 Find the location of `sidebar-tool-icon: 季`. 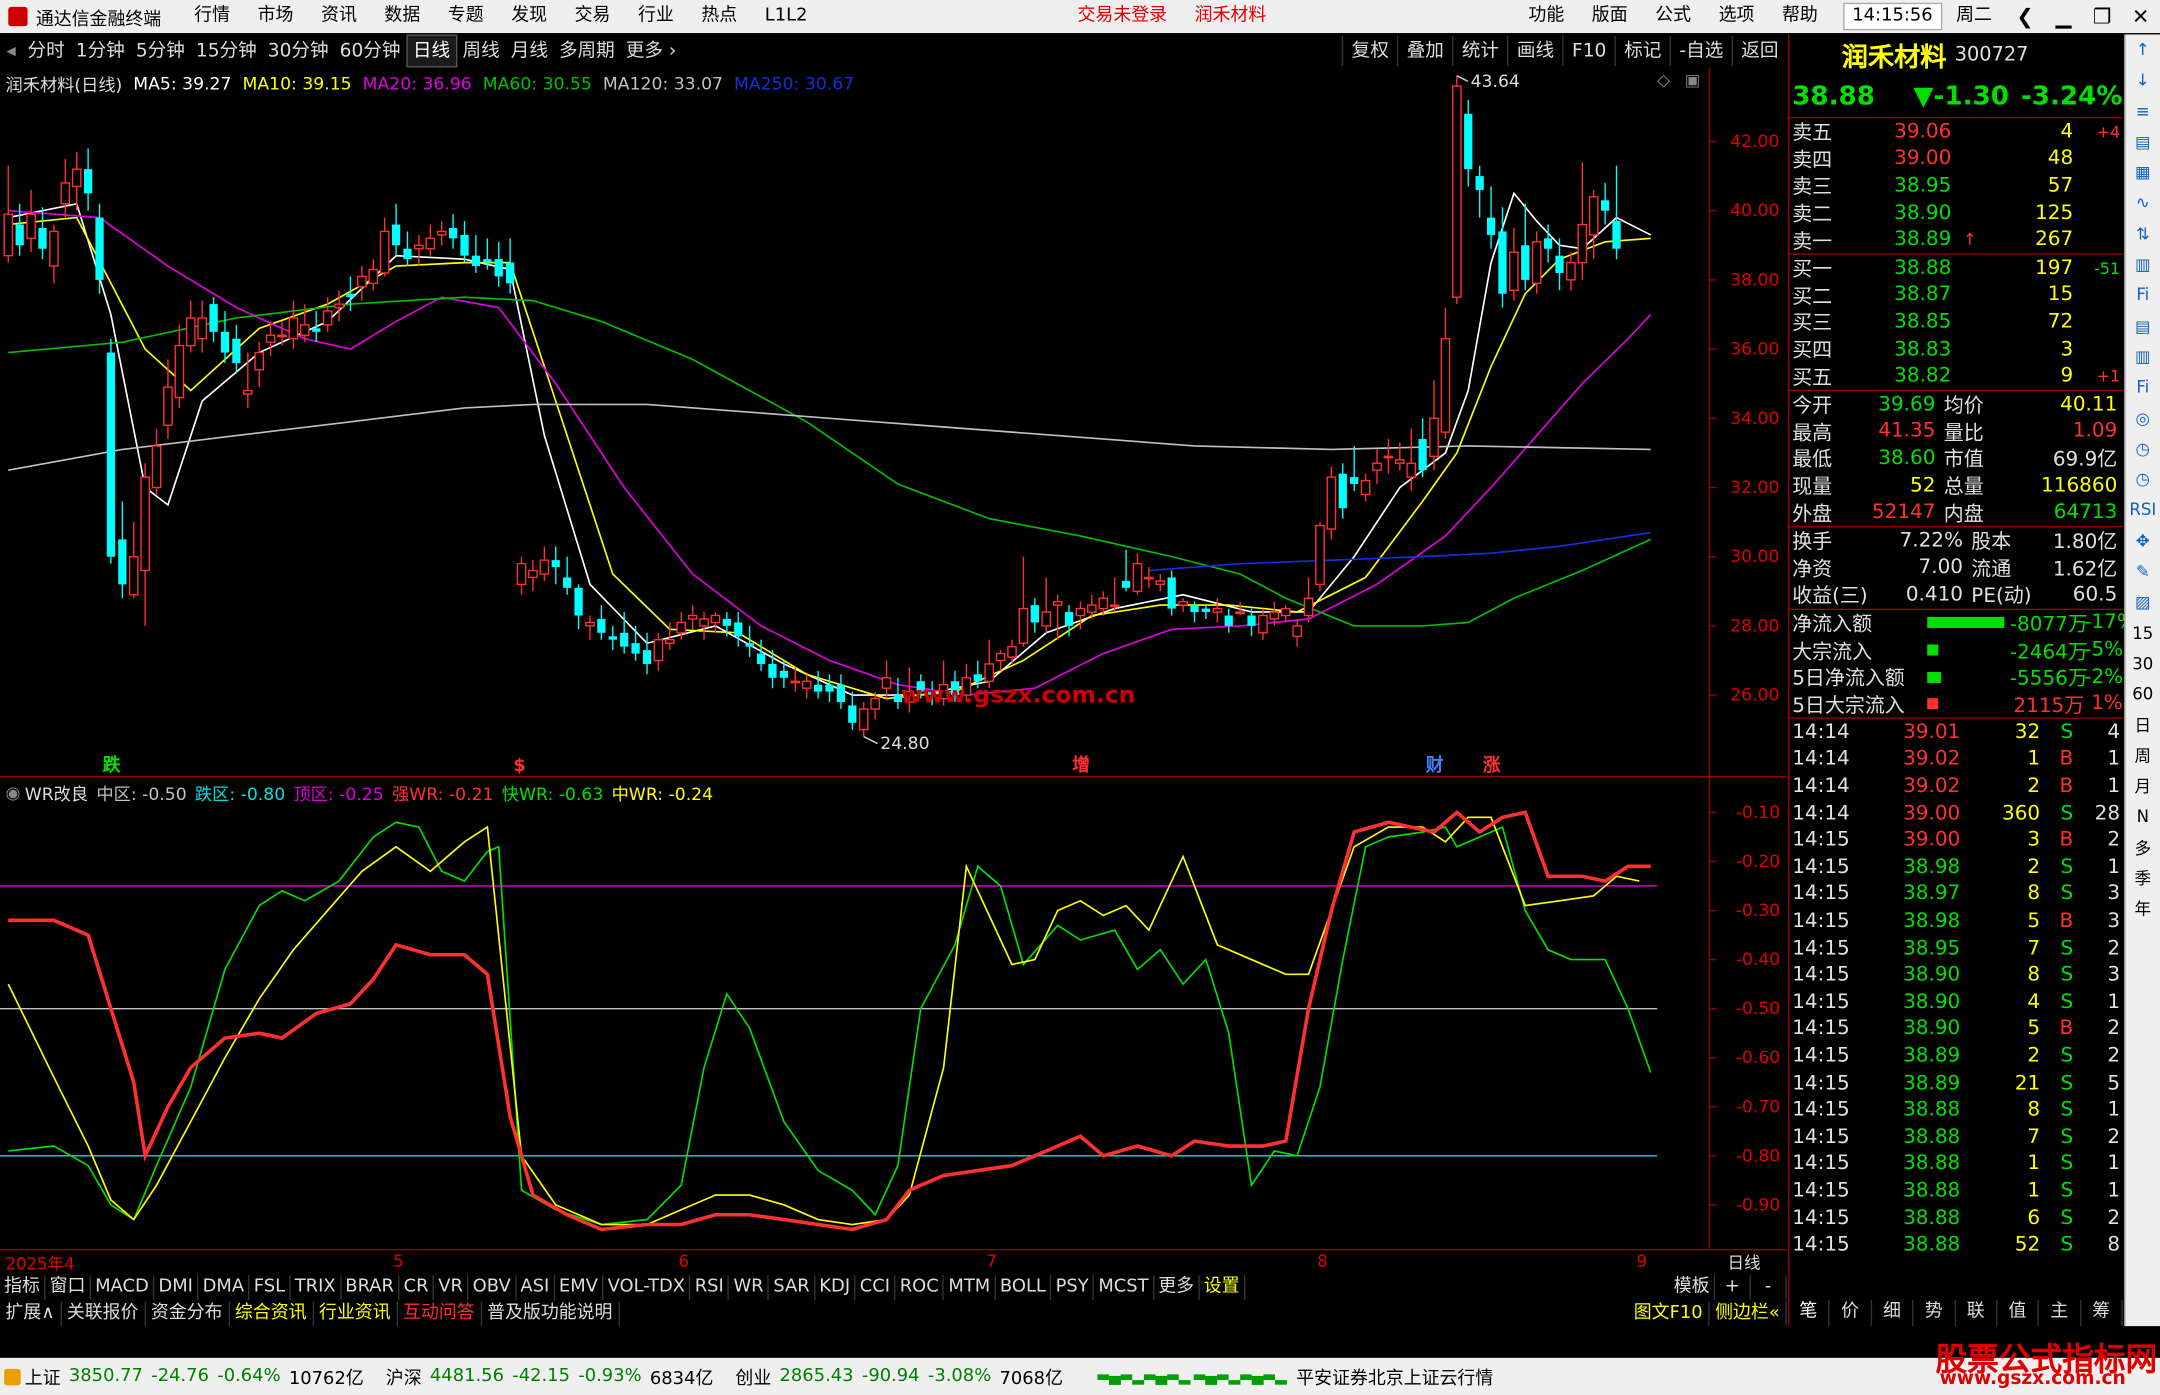

sidebar-tool-icon: 季 is located at coordinates (2143, 878).